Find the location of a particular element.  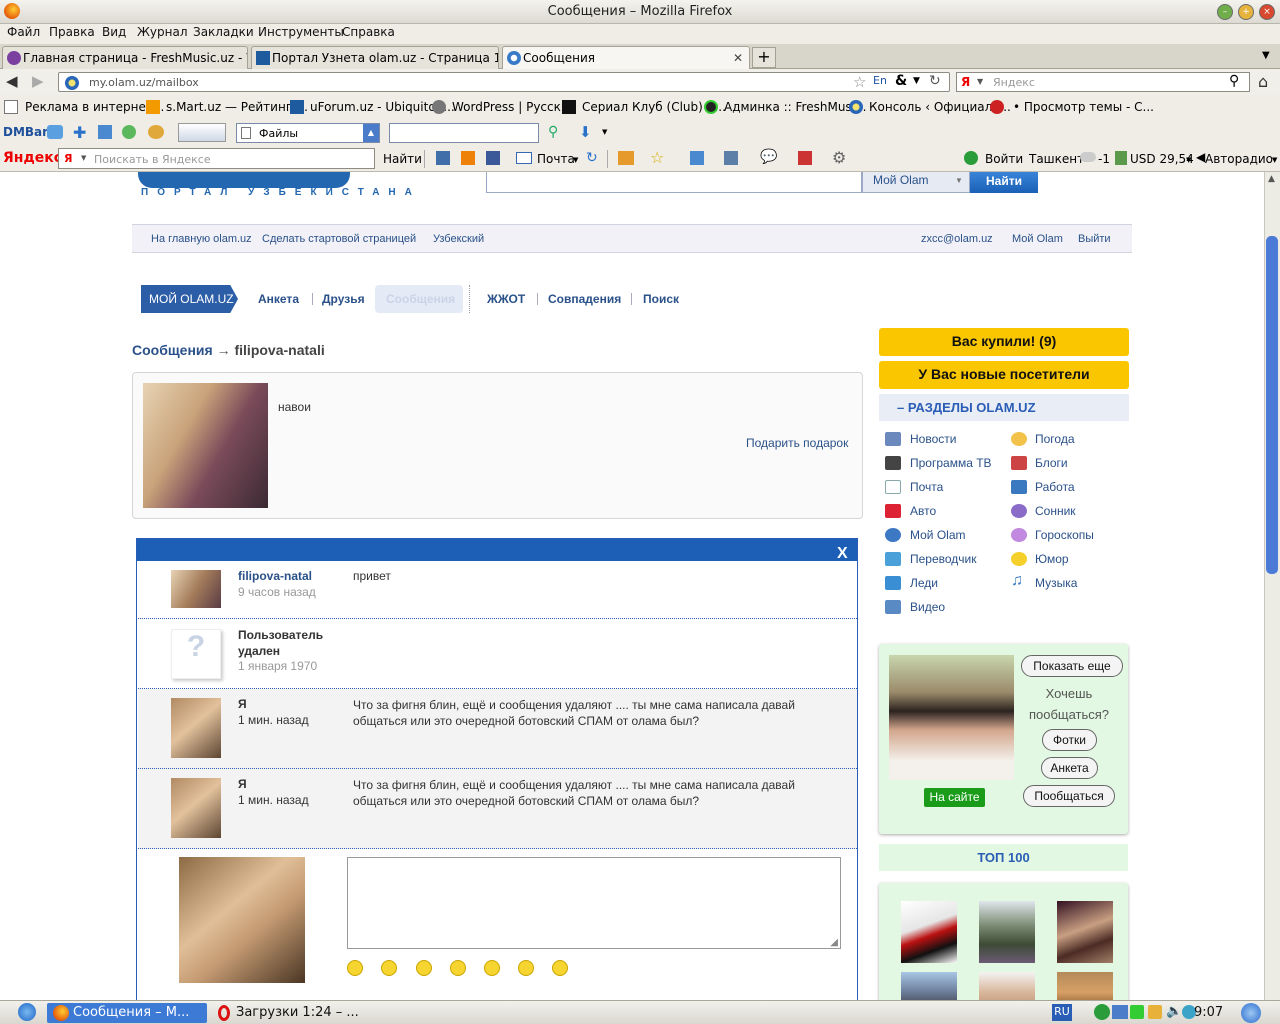

tab-zhzhot: ЖЖОТ is located at coordinates (506, 299).